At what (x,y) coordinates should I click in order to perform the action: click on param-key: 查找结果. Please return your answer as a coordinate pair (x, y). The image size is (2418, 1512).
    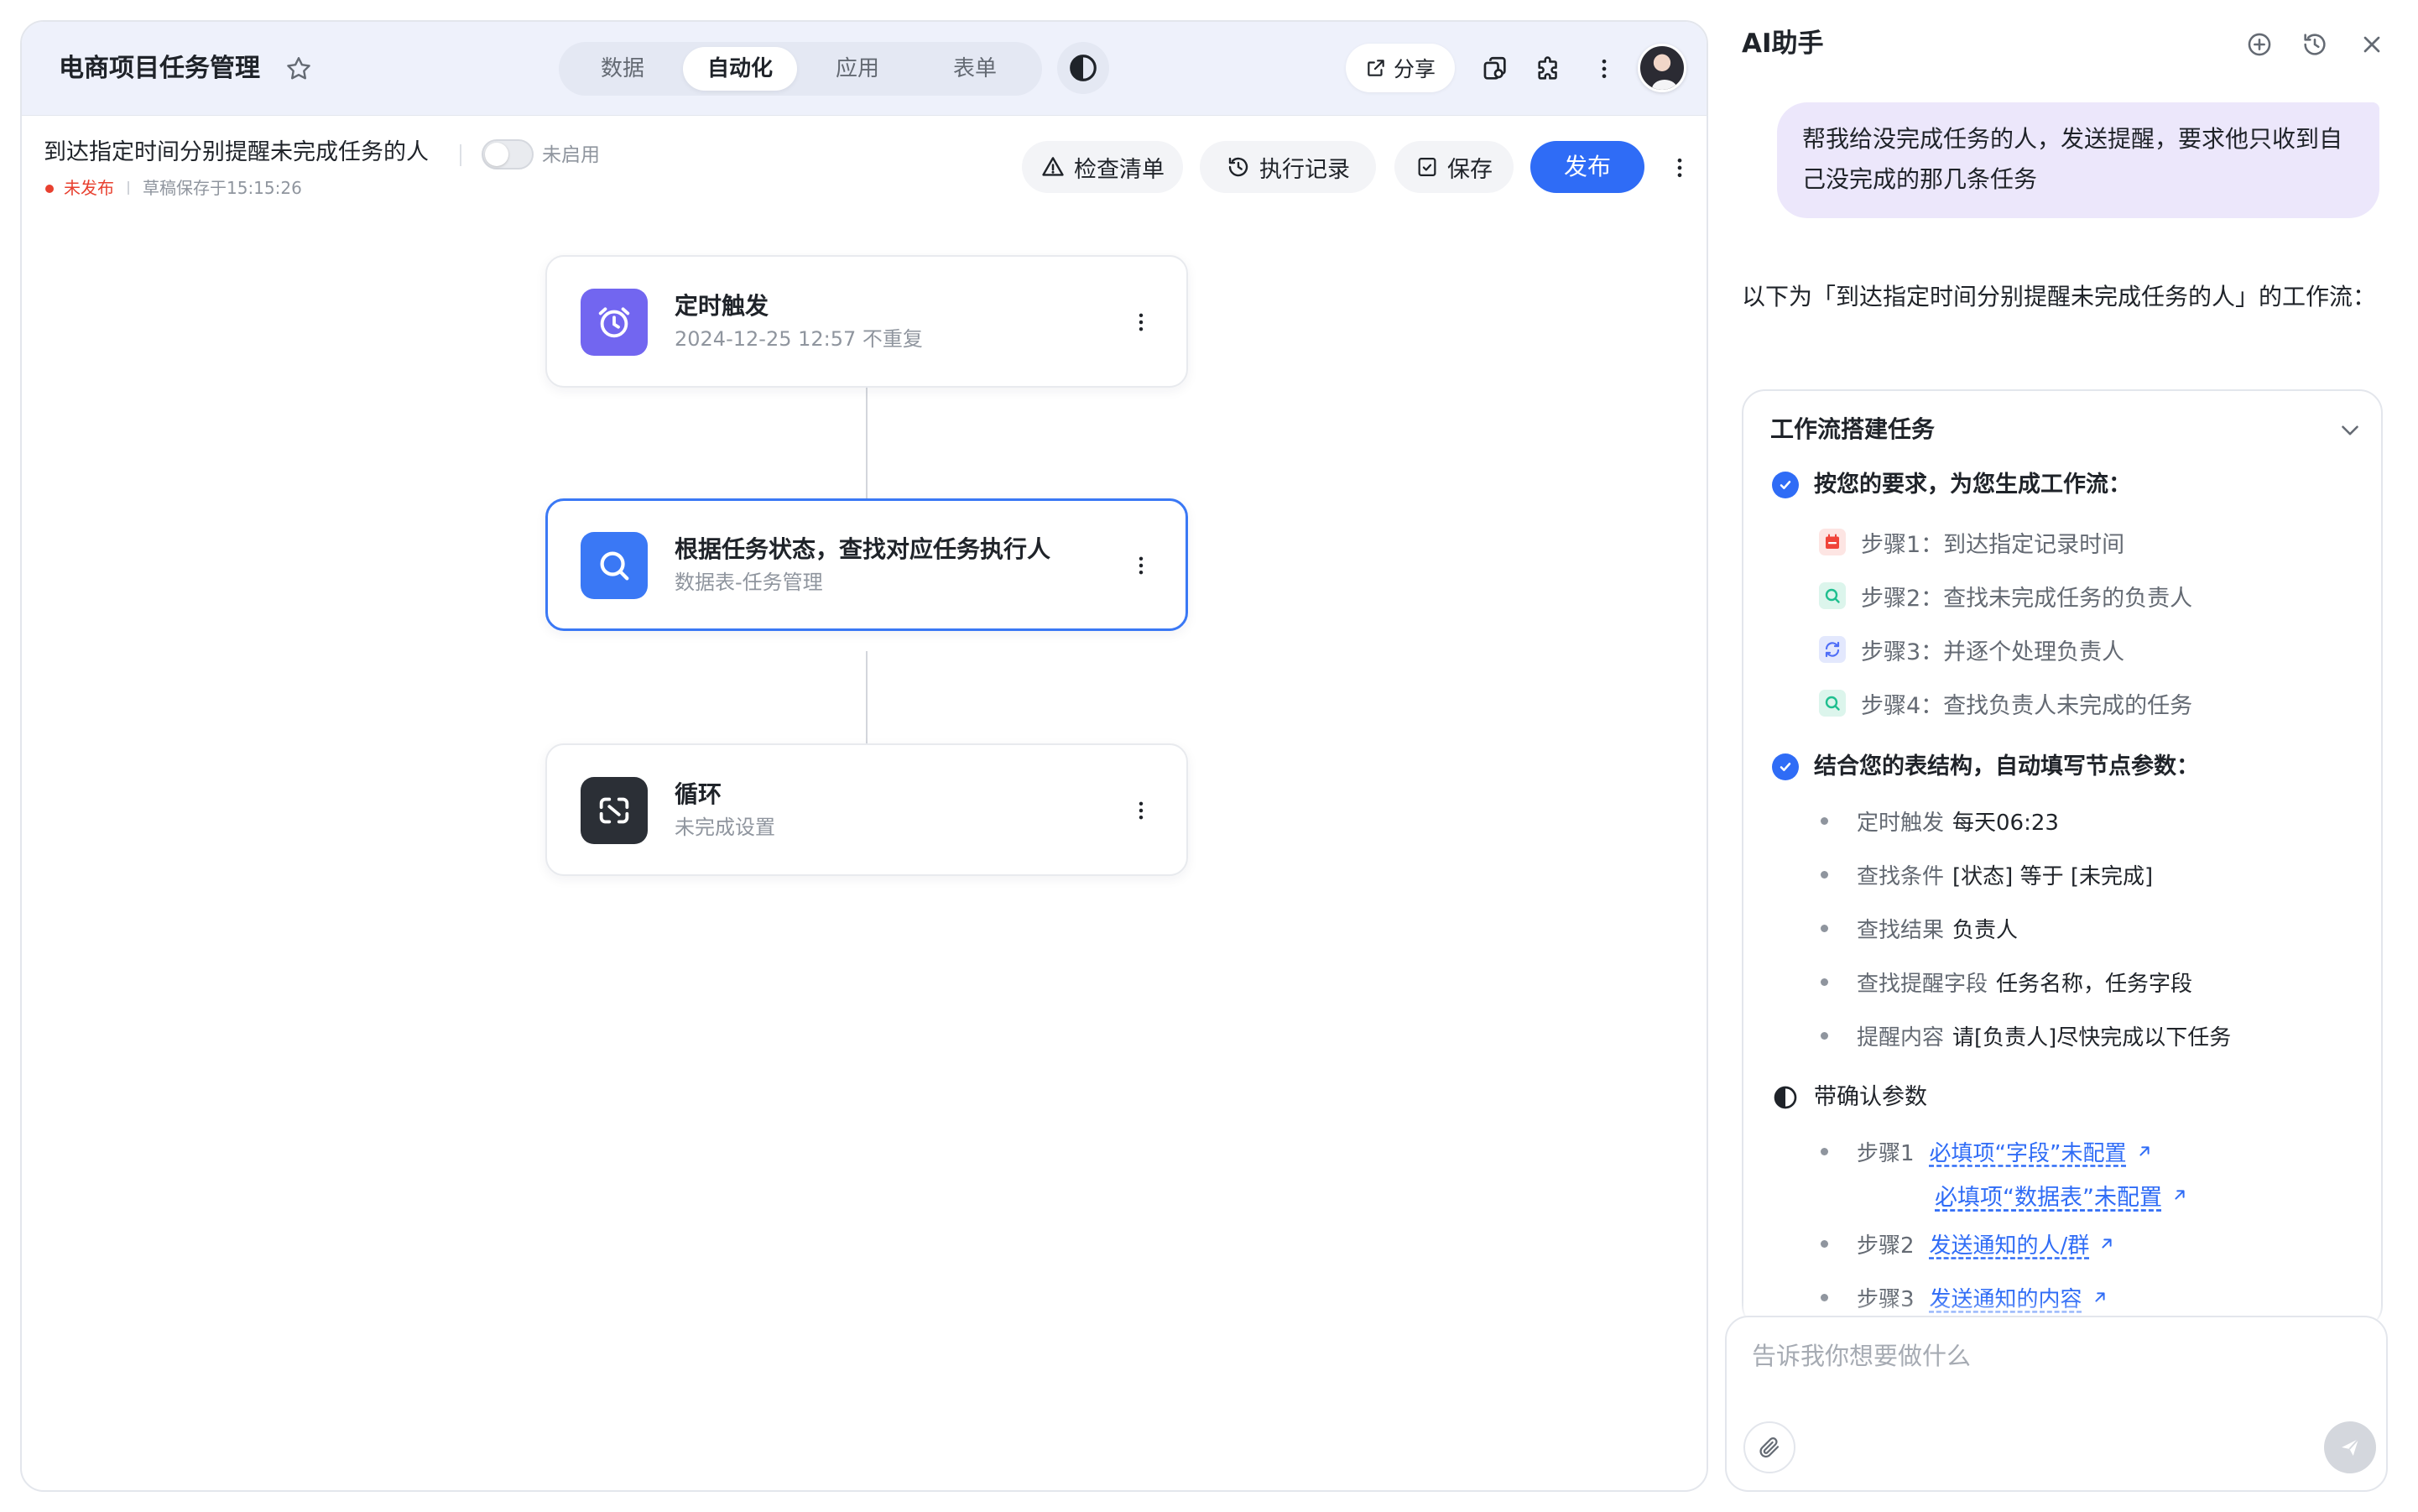
    Looking at the image, I should click on (1901, 930).